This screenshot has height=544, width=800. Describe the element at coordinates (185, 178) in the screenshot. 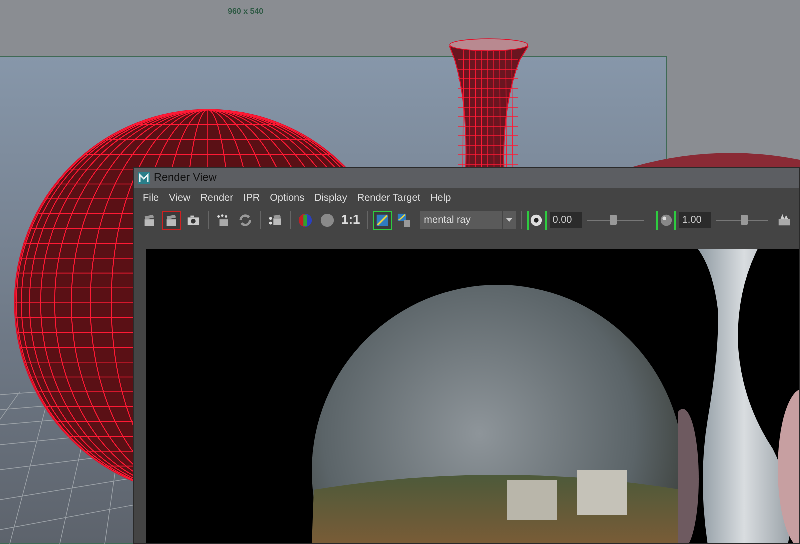

I see `window-title: Render View` at that location.